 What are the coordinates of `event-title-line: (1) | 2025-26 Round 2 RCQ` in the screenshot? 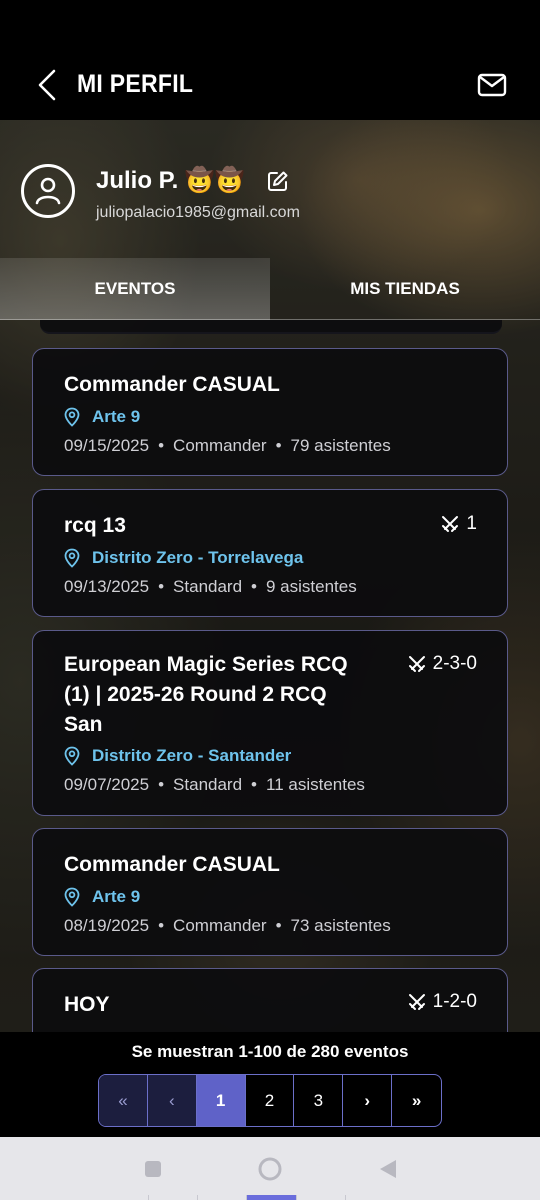 It's located at (195, 694).